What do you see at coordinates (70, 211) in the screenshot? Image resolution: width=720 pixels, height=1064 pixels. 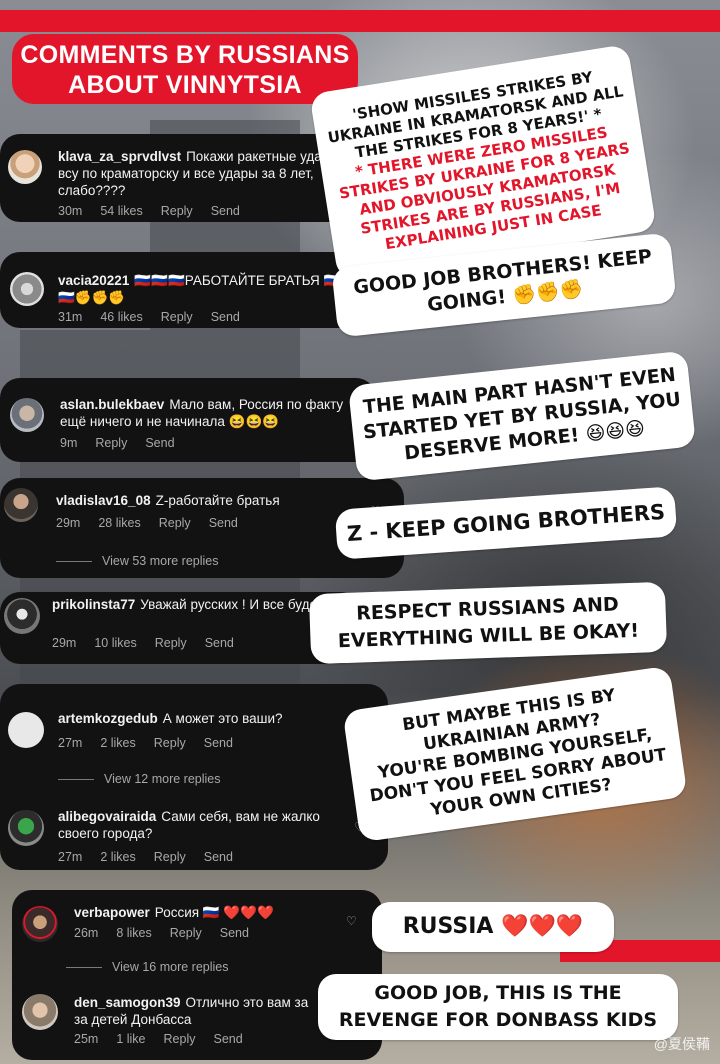 I see `timestamp: 30m` at bounding box center [70, 211].